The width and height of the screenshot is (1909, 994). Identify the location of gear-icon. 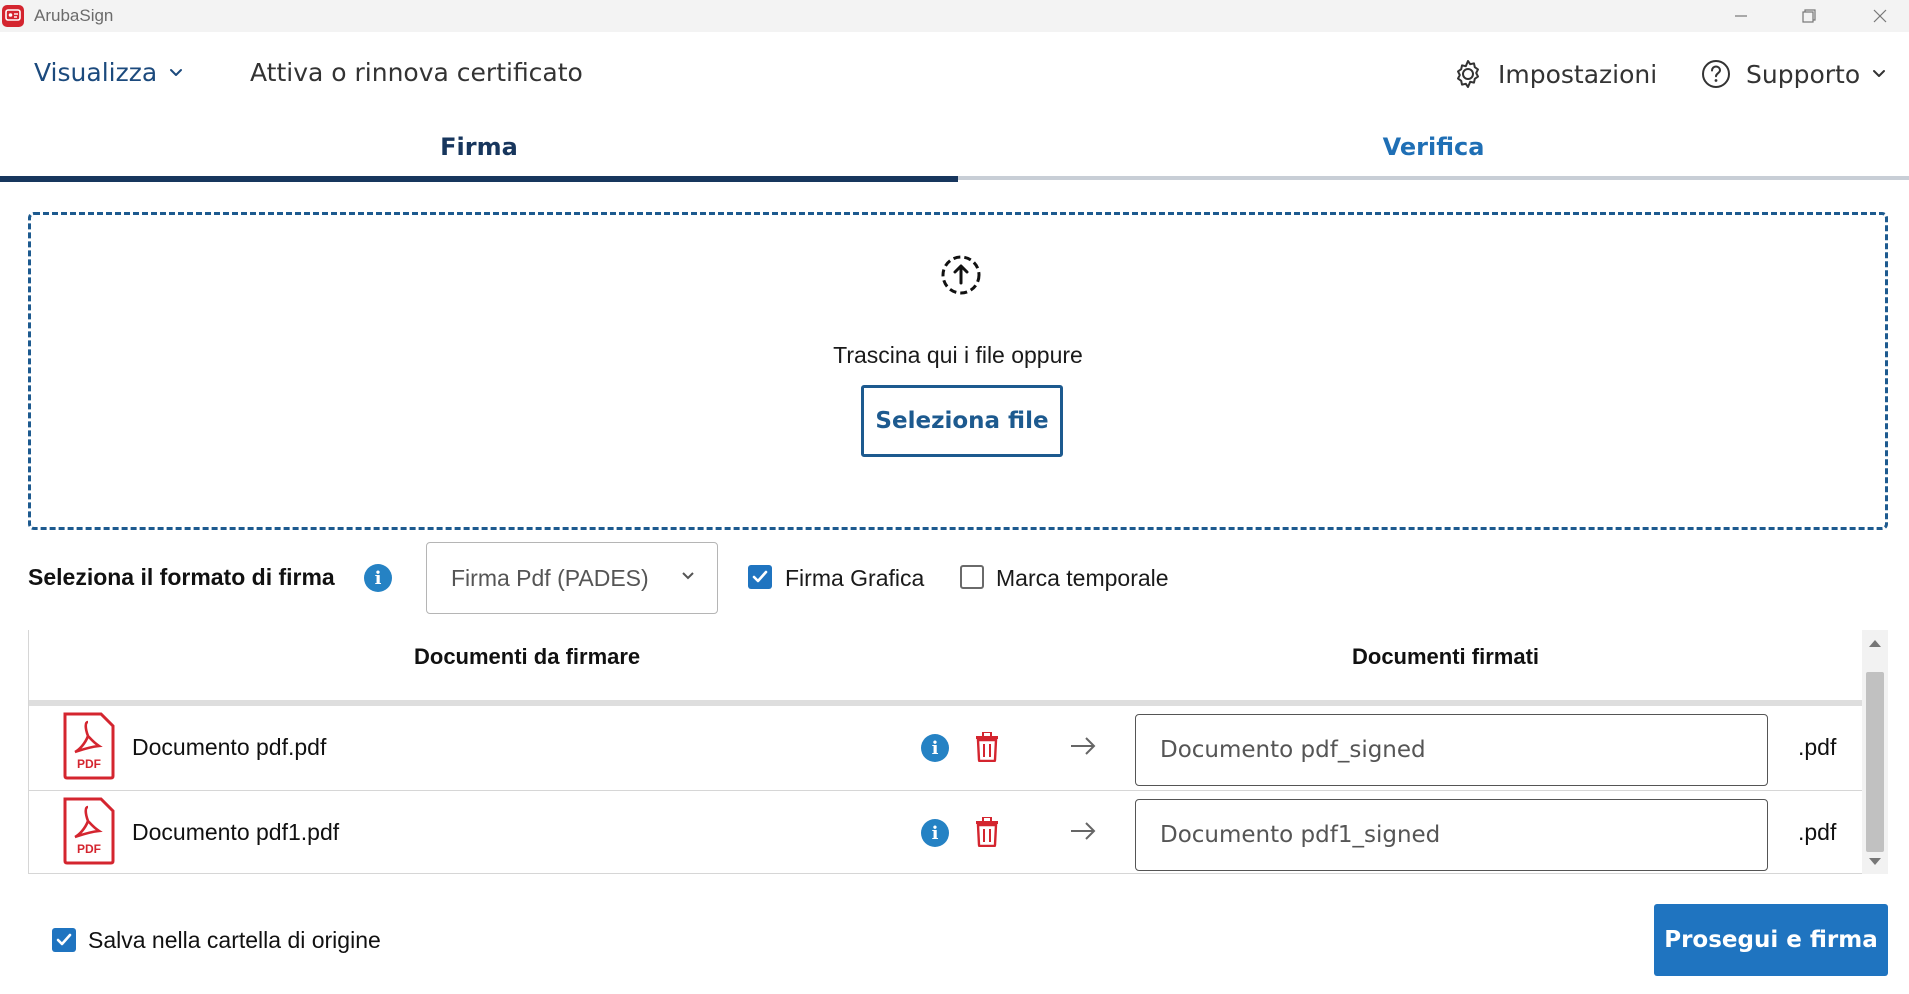
(1468, 74).